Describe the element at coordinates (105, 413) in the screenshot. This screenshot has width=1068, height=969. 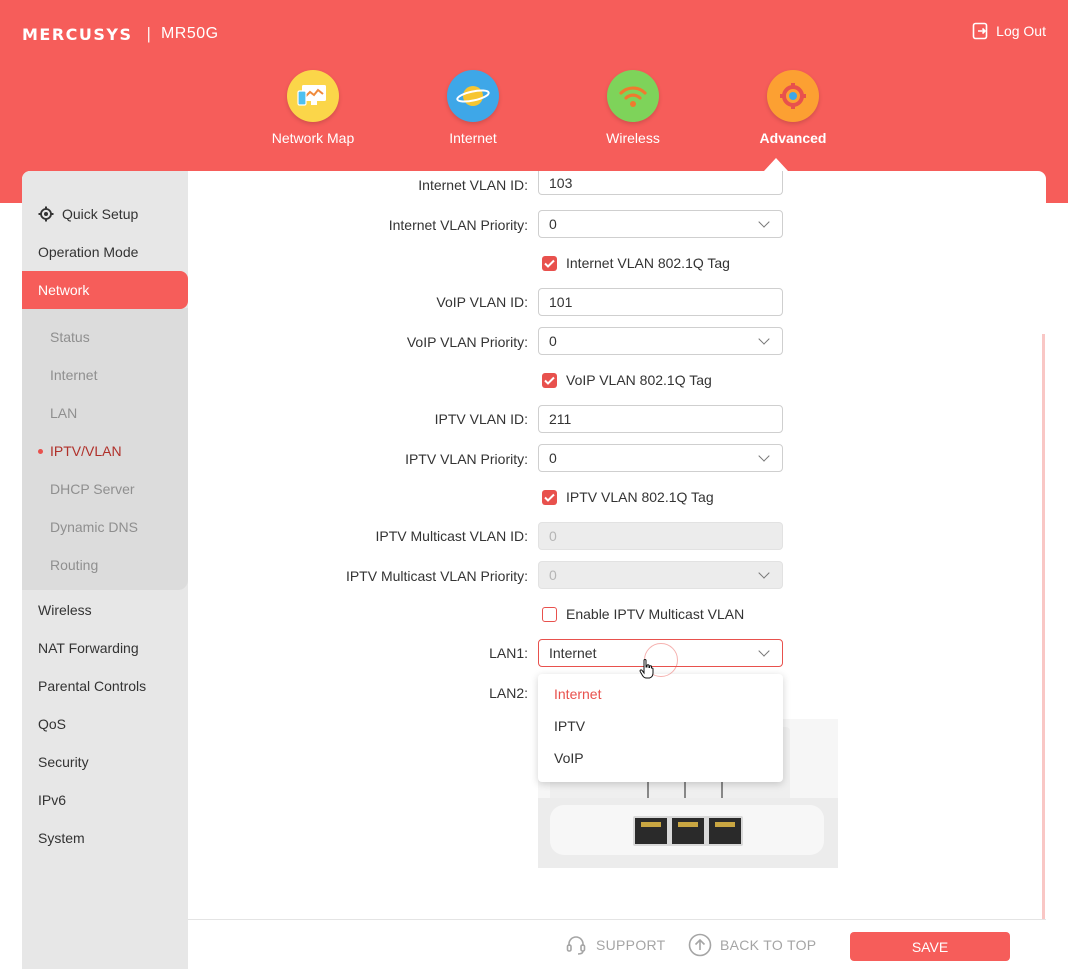
I see `sidebar-subitem-lan: LAN` at that location.